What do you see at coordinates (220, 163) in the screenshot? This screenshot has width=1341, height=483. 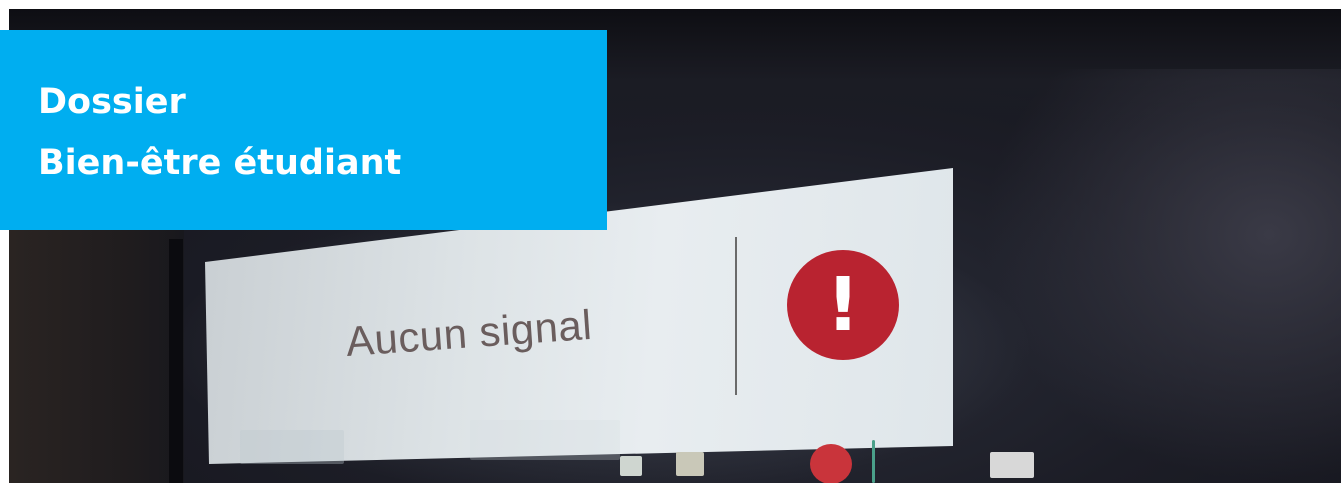 I see `banner-subtitle: Bien-être étudiant` at bounding box center [220, 163].